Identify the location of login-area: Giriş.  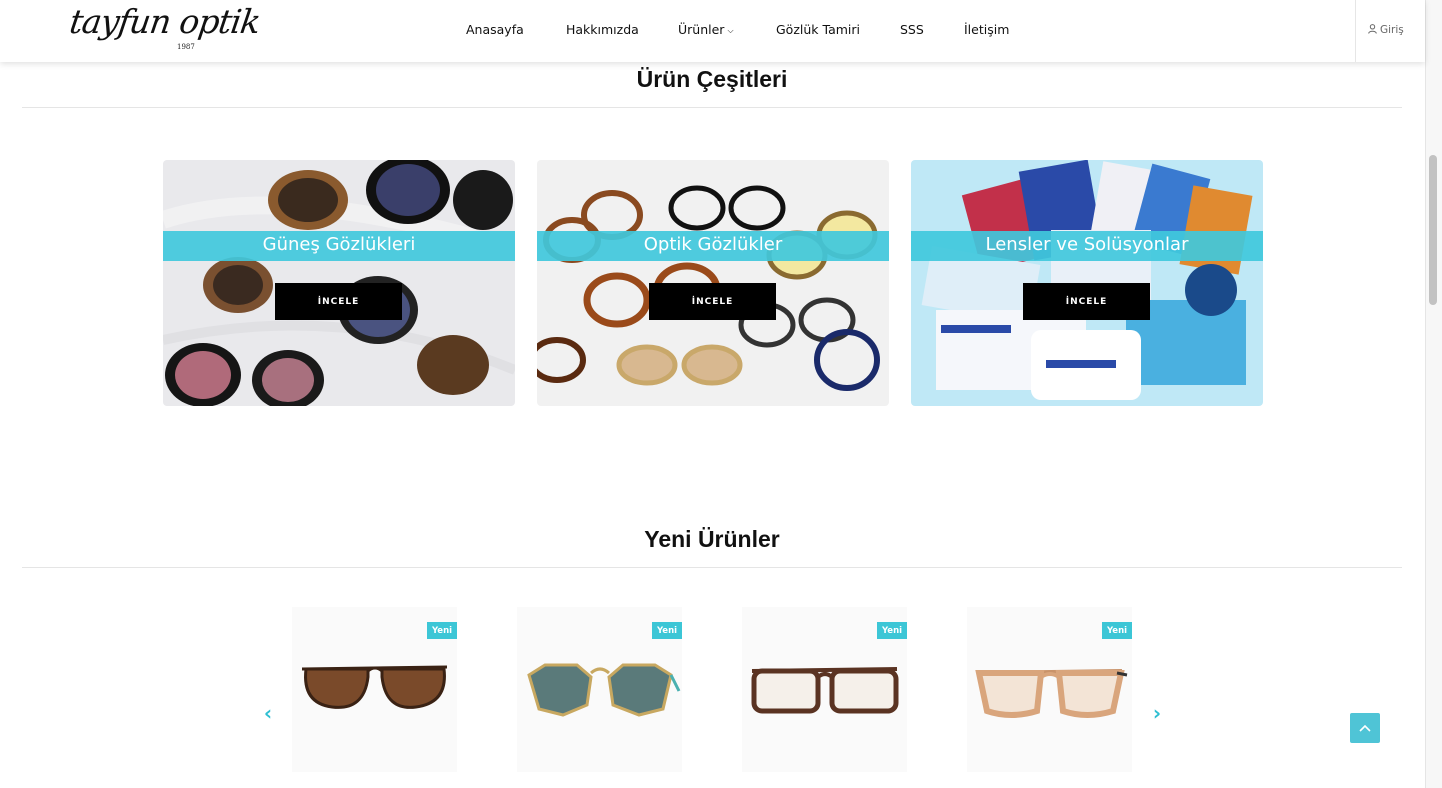
(1390, 31).